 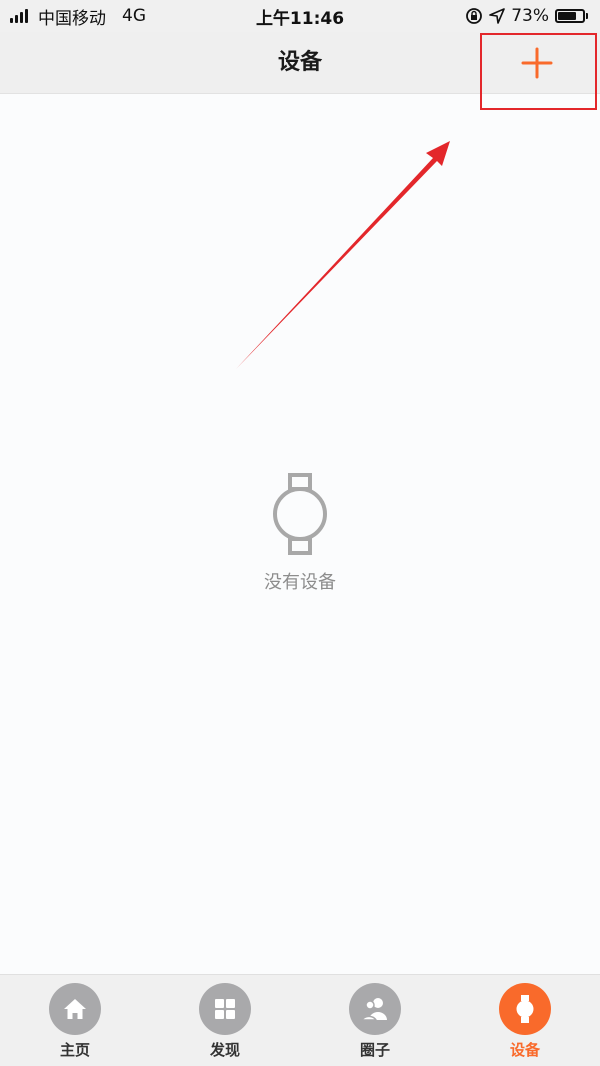 I want to click on tab-devices: 设备, so click(x=525, y=1020).